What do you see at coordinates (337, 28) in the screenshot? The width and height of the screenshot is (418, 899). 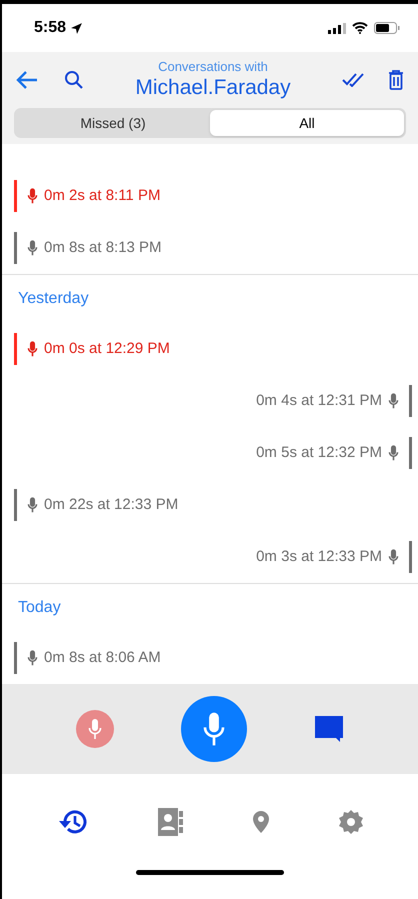 I see `signal-icon` at bounding box center [337, 28].